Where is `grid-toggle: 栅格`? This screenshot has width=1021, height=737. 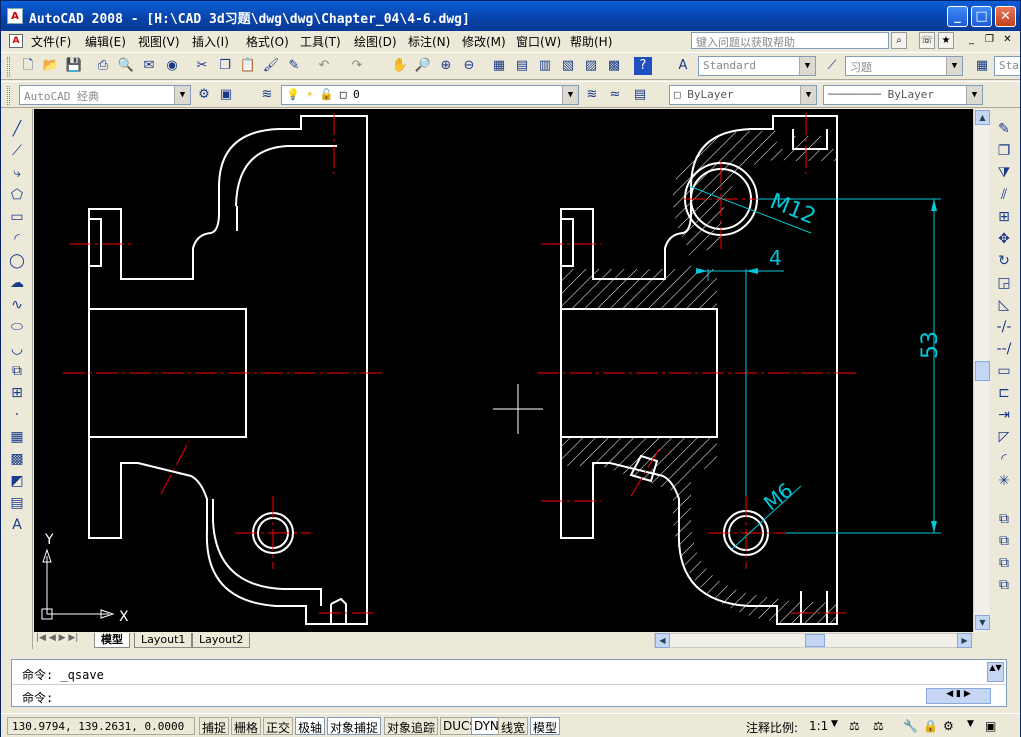 grid-toggle: 栅格 is located at coordinates (246, 726).